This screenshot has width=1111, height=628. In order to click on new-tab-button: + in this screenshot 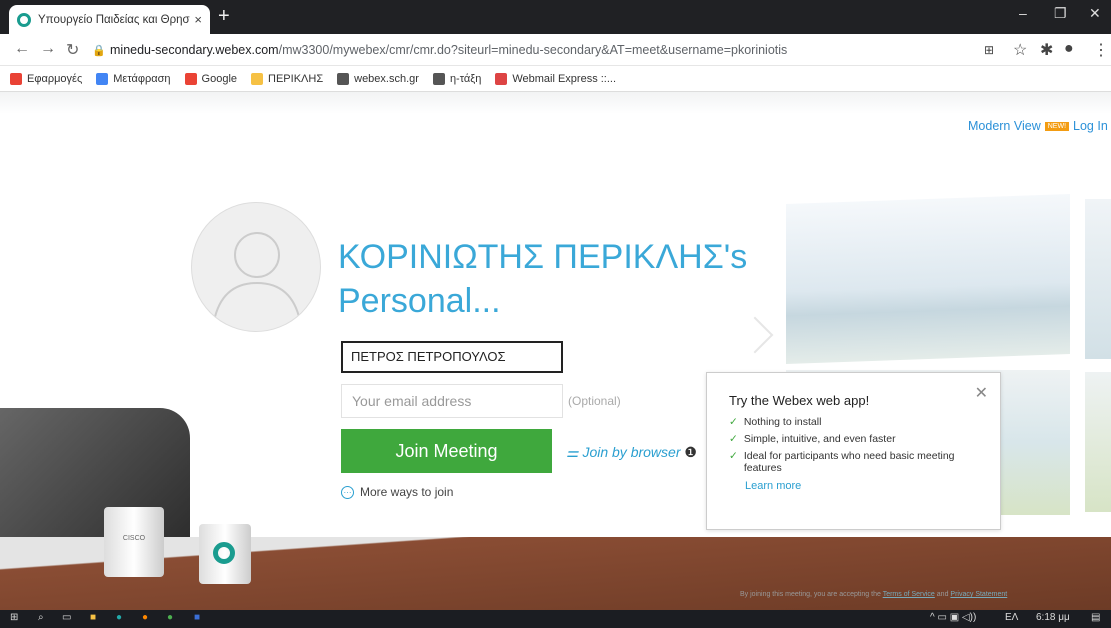, I will do `click(224, 16)`.